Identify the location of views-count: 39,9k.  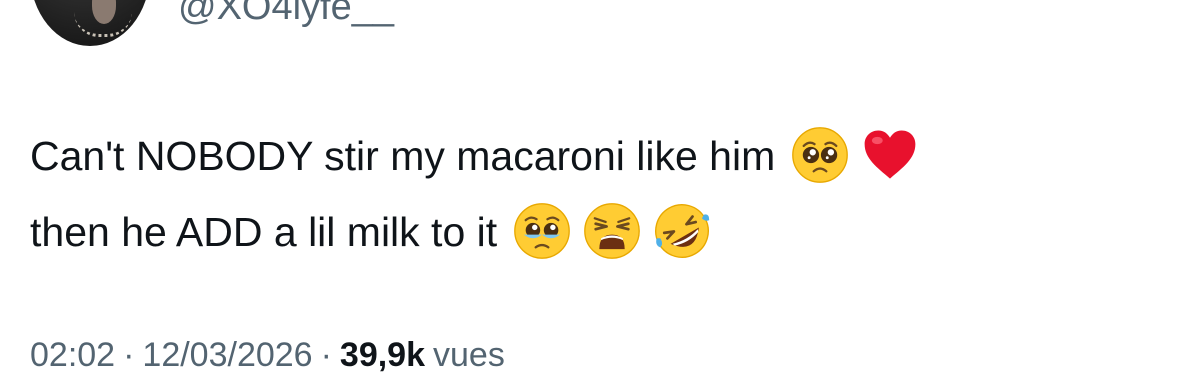
(382, 355).